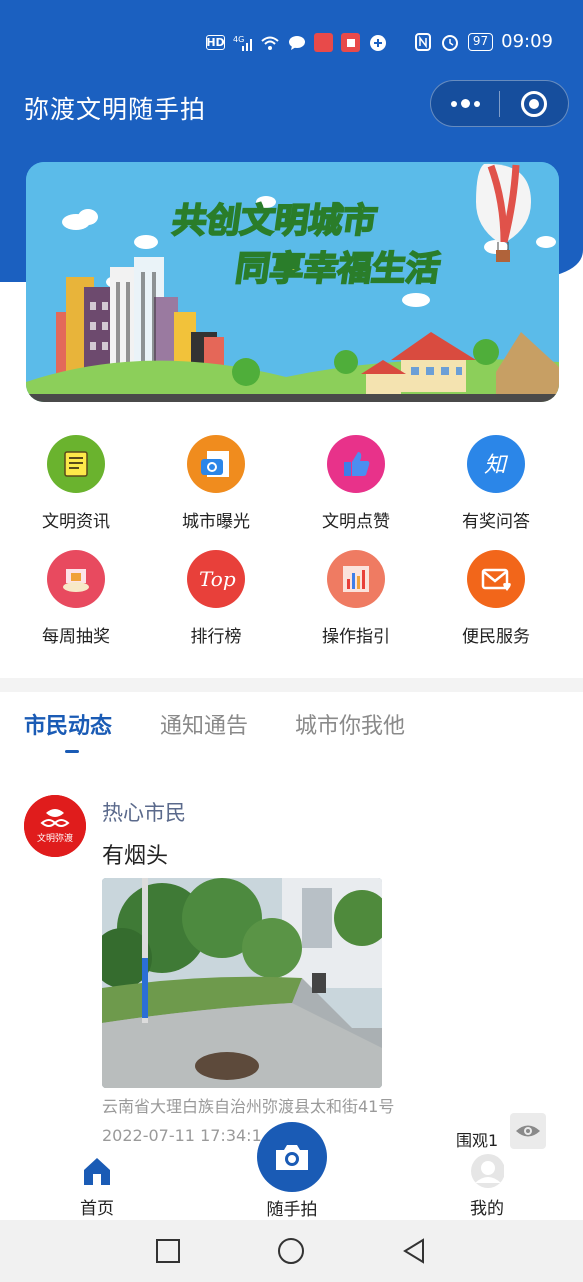 Image resolution: width=583 pixels, height=1282 pixels. What do you see at coordinates (204, 724) in the screenshot?
I see `tab-notices: 通知通告` at bounding box center [204, 724].